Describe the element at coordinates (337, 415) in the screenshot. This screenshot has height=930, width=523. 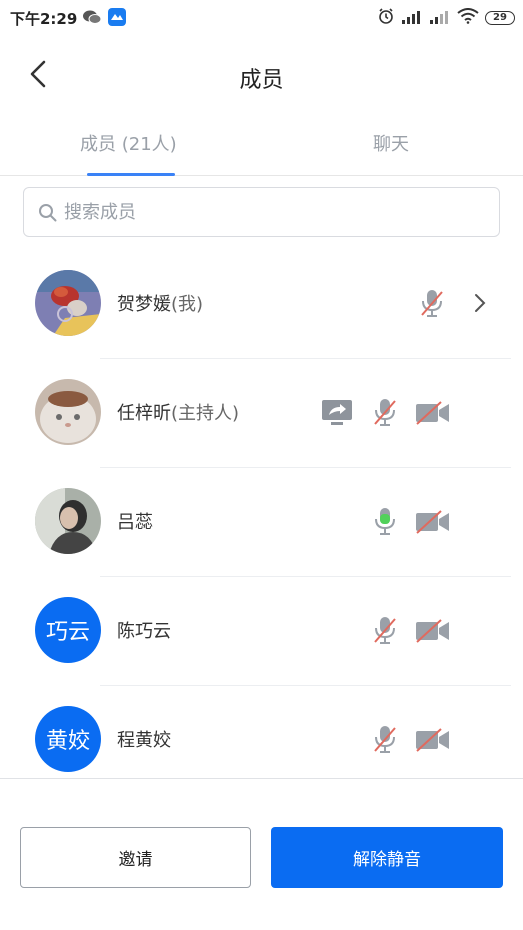
I see `screen-share-icon` at that location.